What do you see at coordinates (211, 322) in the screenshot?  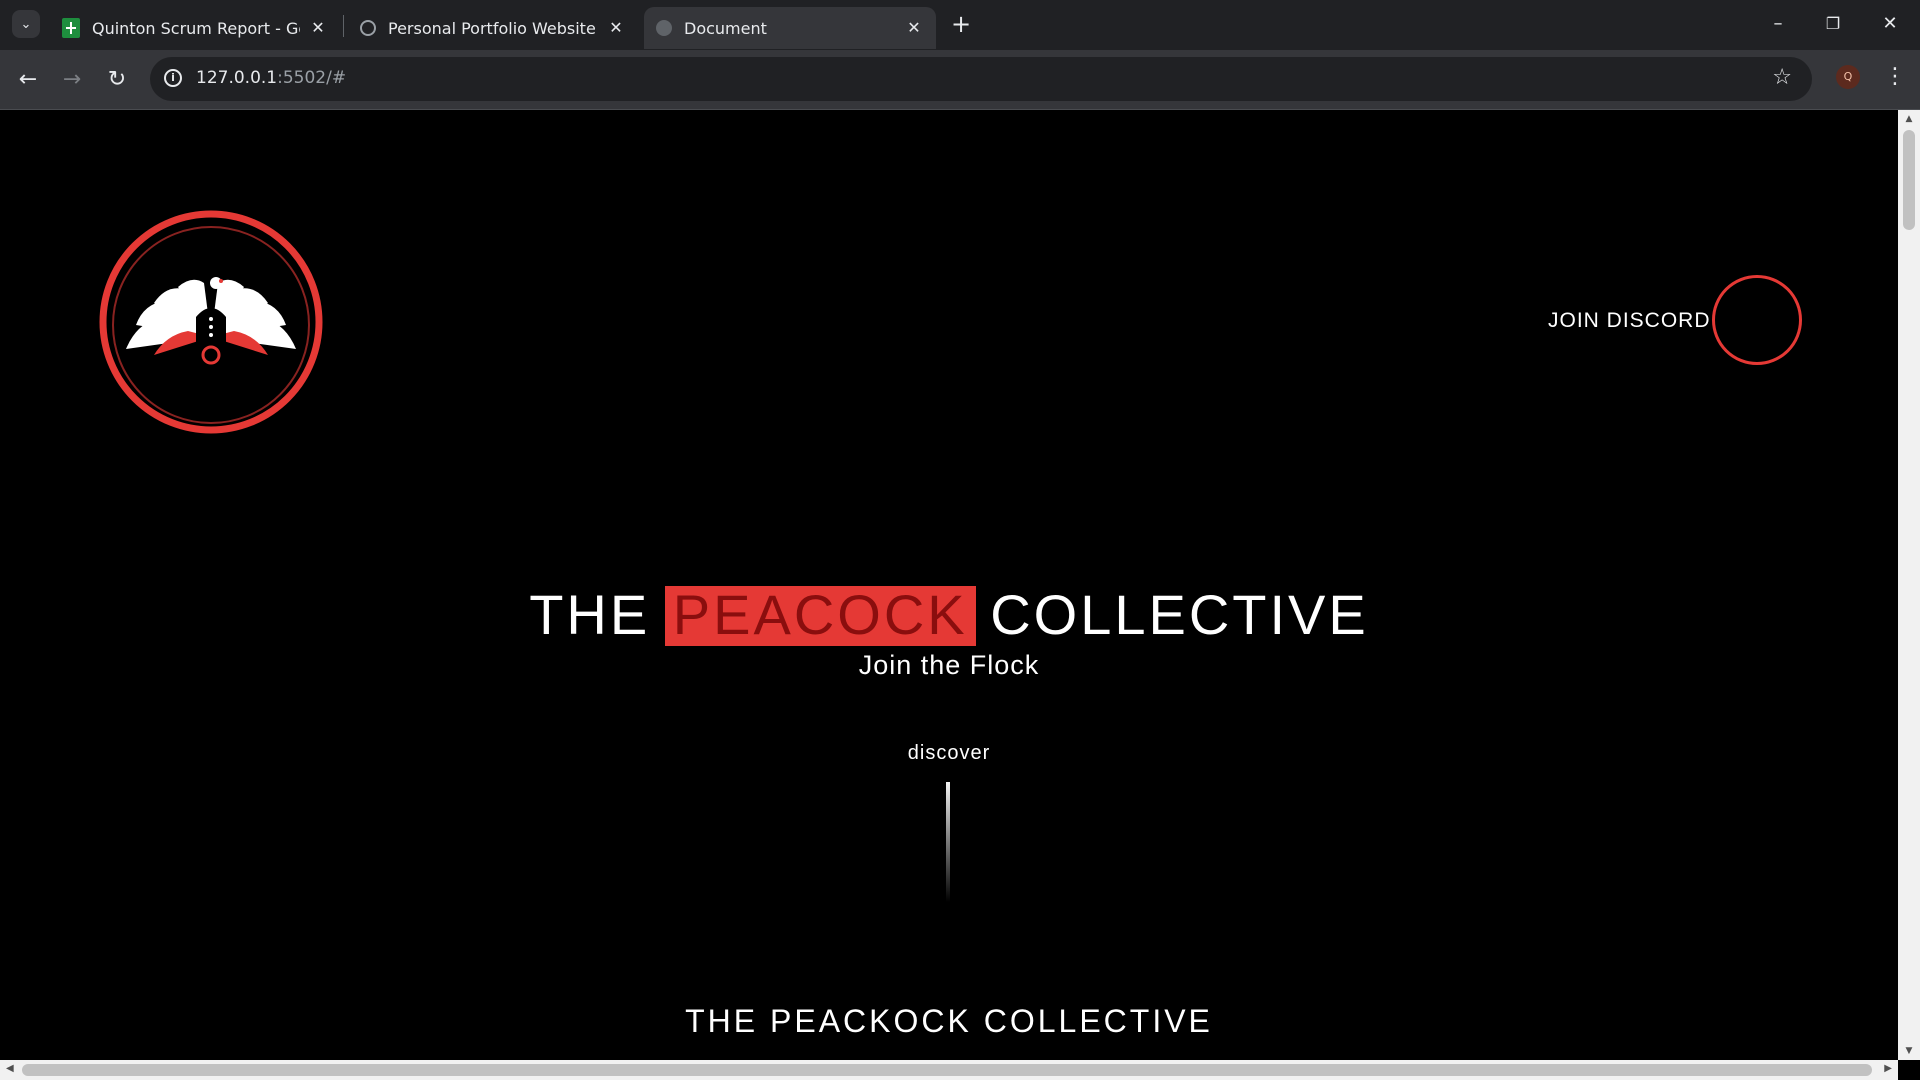 I see `peacock-logo` at bounding box center [211, 322].